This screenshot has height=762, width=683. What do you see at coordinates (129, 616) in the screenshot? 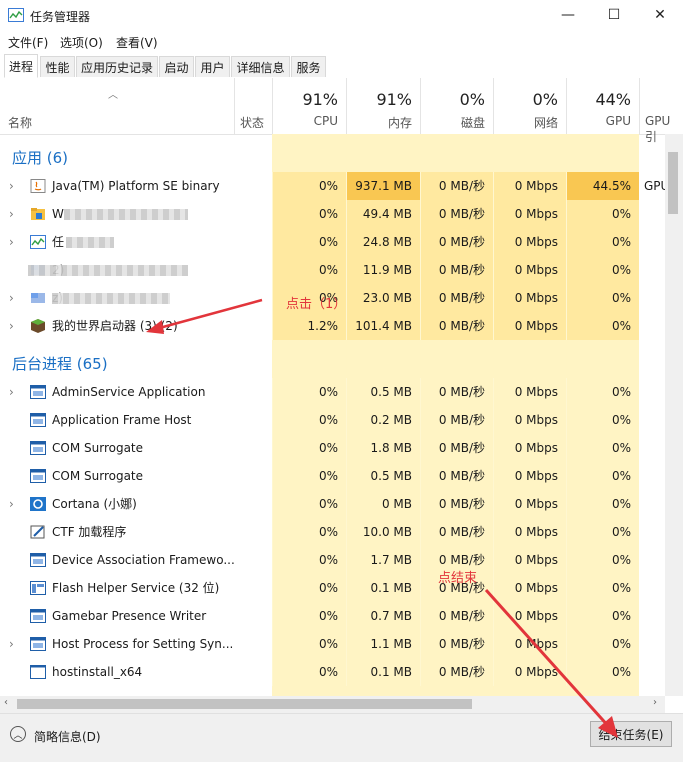
I see `process-name: Gamebar Presence Writer` at bounding box center [129, 616].